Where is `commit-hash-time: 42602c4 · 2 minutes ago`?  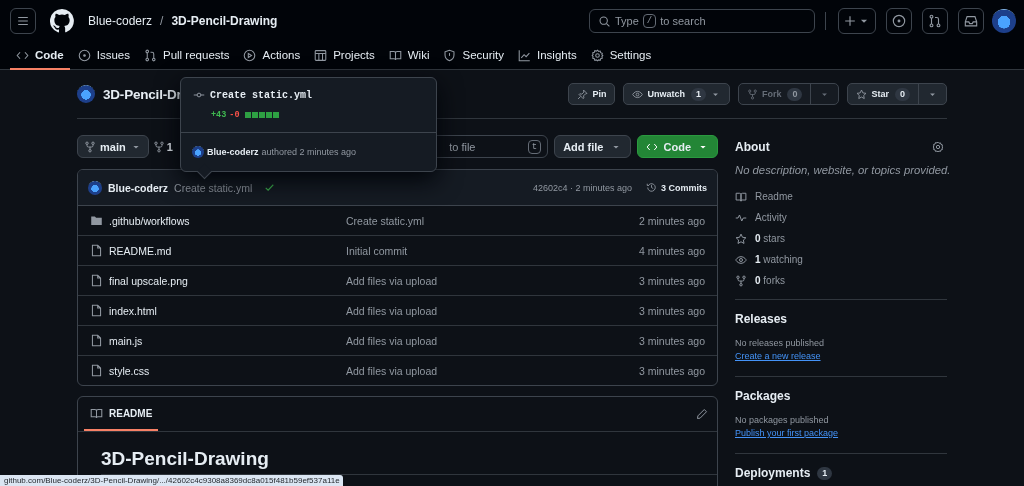 commit-hash-time: 42602c4 · 2 minutes ago is located at coordinates (582, 187).